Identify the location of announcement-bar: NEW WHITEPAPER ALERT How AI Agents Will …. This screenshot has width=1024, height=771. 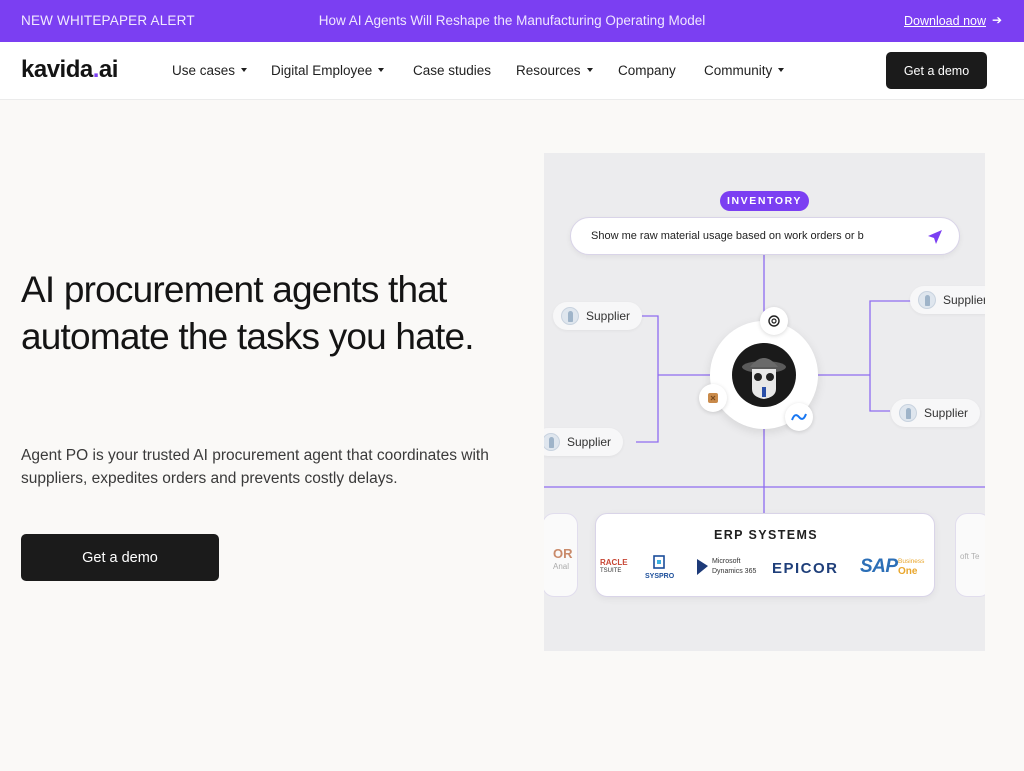
(512, 21).